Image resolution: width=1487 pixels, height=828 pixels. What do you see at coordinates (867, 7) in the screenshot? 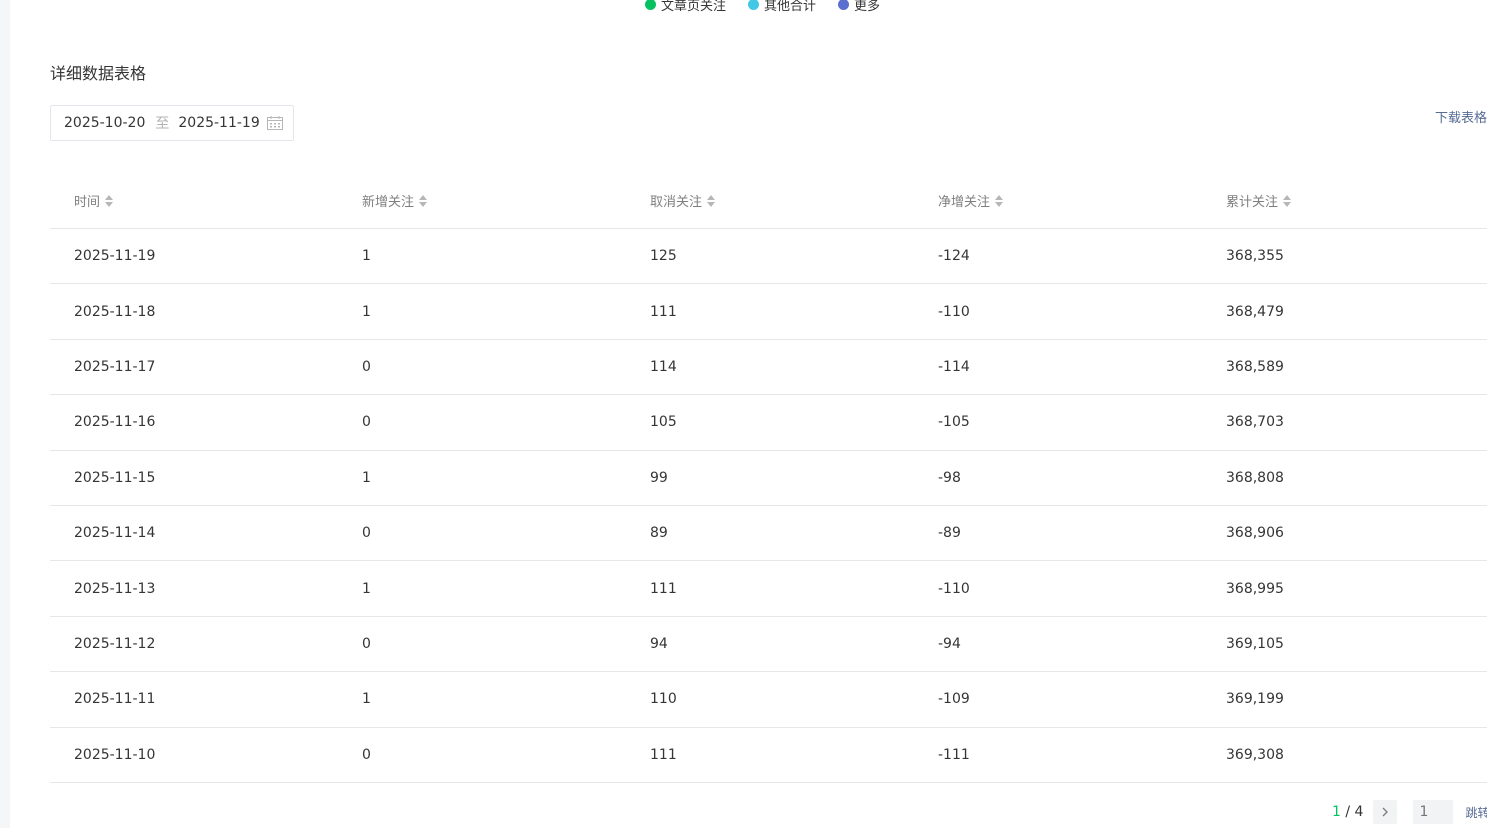
I see `legend-label: 更多` at bounding box center [867, 7].